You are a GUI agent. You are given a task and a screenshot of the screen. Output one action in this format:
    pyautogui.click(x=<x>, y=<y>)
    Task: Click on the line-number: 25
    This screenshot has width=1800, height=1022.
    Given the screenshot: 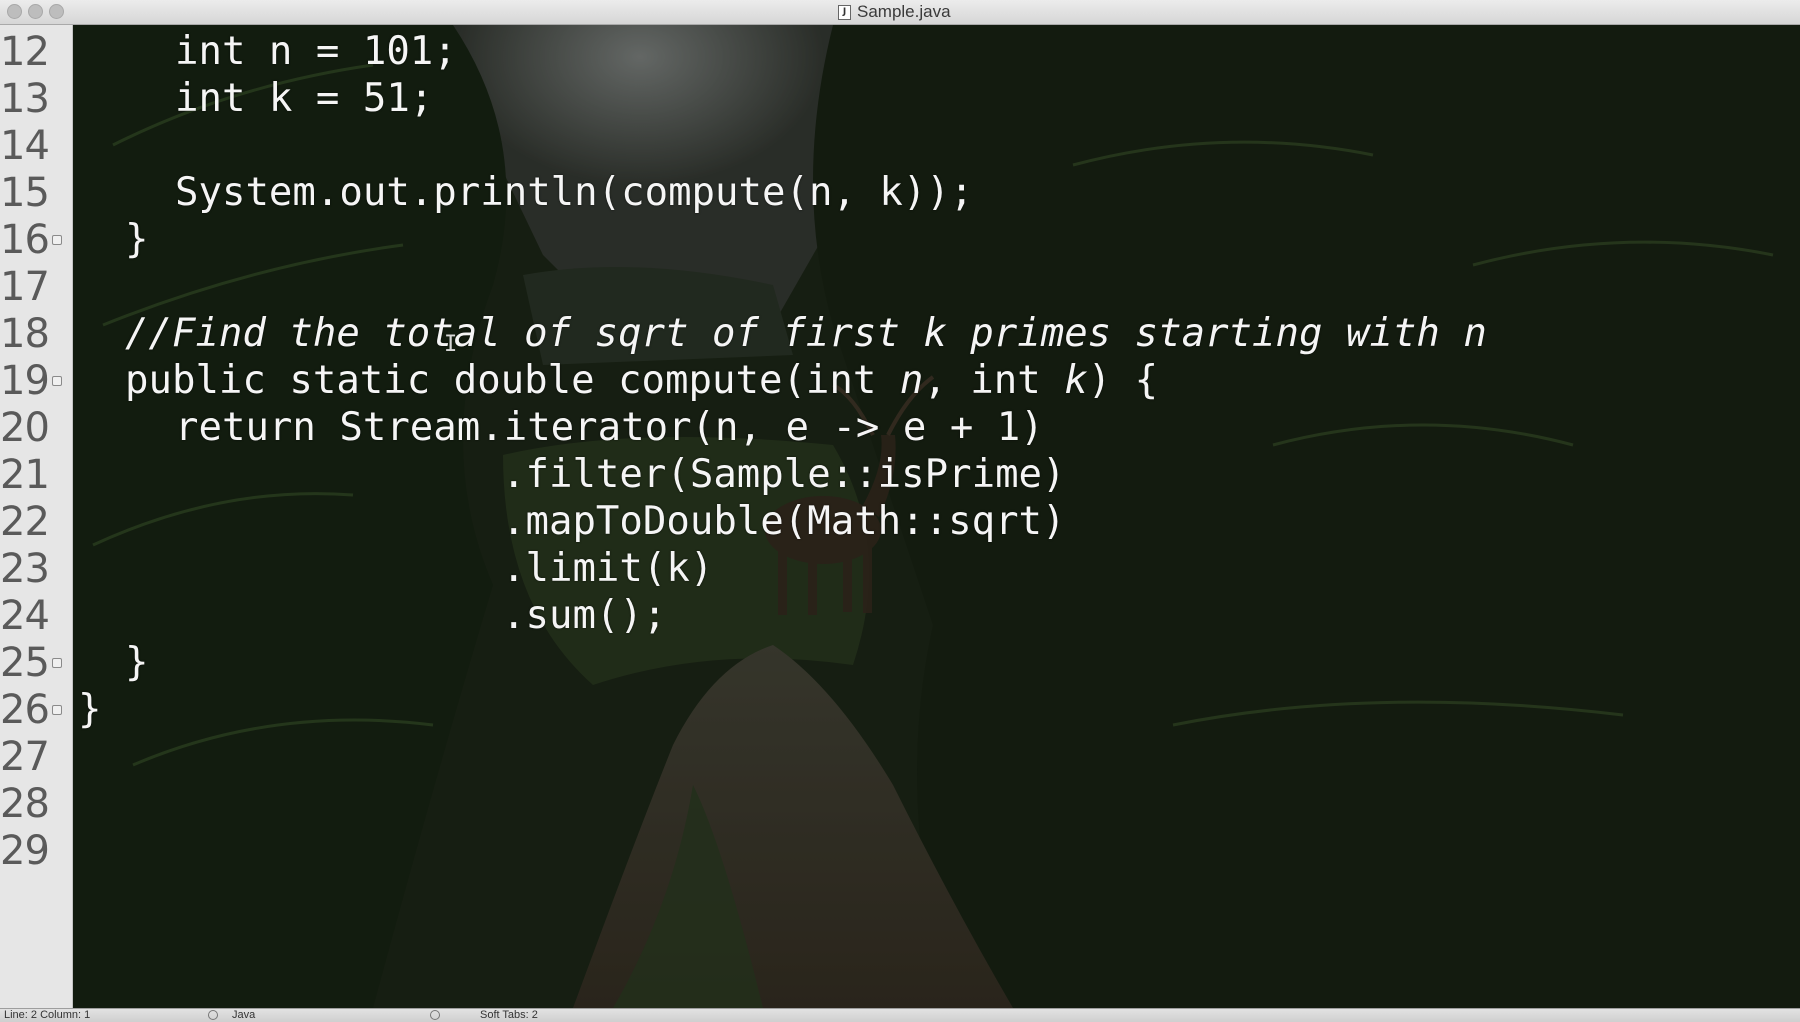 What is the action you would take?
    pyautogui.click(x=36, y=663)
    